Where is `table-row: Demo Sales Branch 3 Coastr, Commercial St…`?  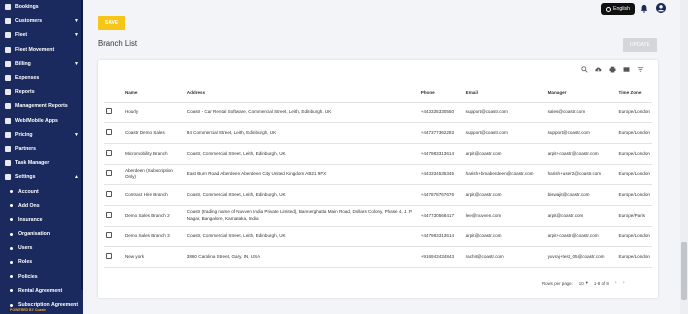
table-row: Demo Sales Branch 3 Coastr, Commercial St… is located at coordinates (378, 237).